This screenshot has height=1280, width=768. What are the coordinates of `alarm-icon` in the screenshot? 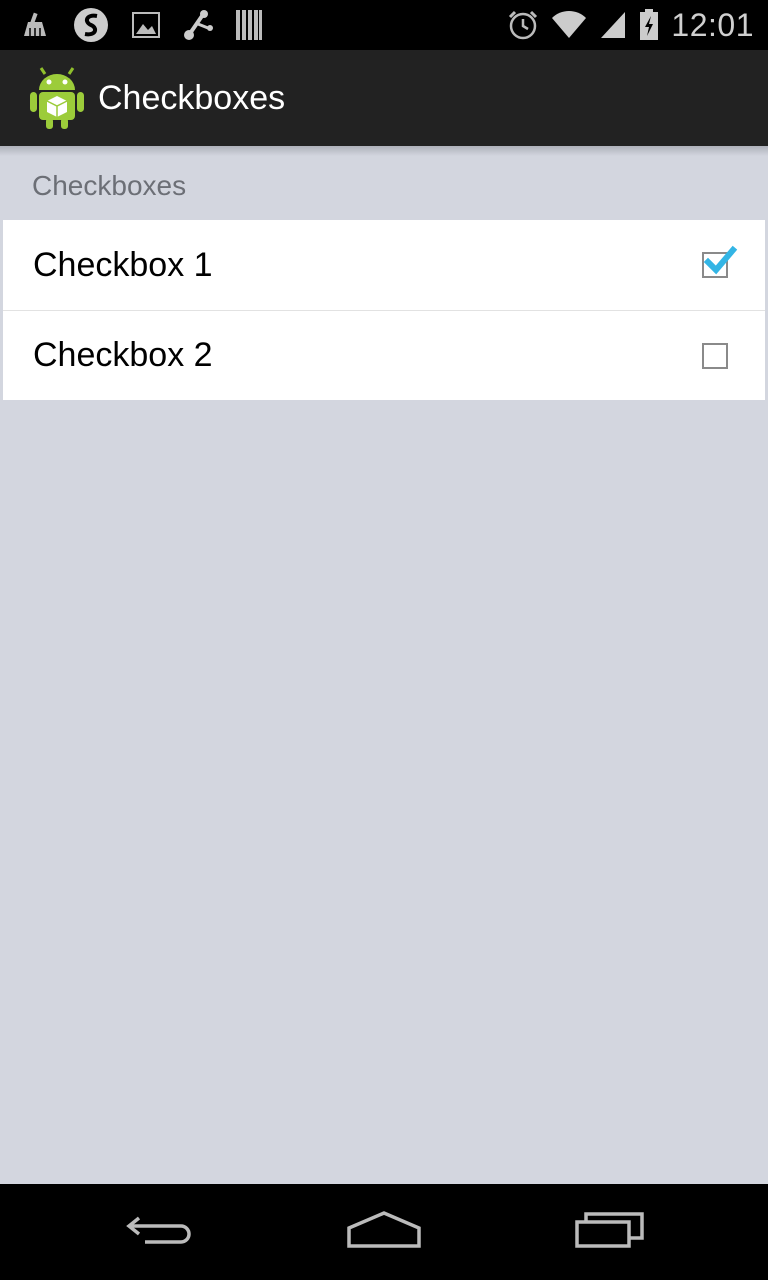 It's located at (523, 25).